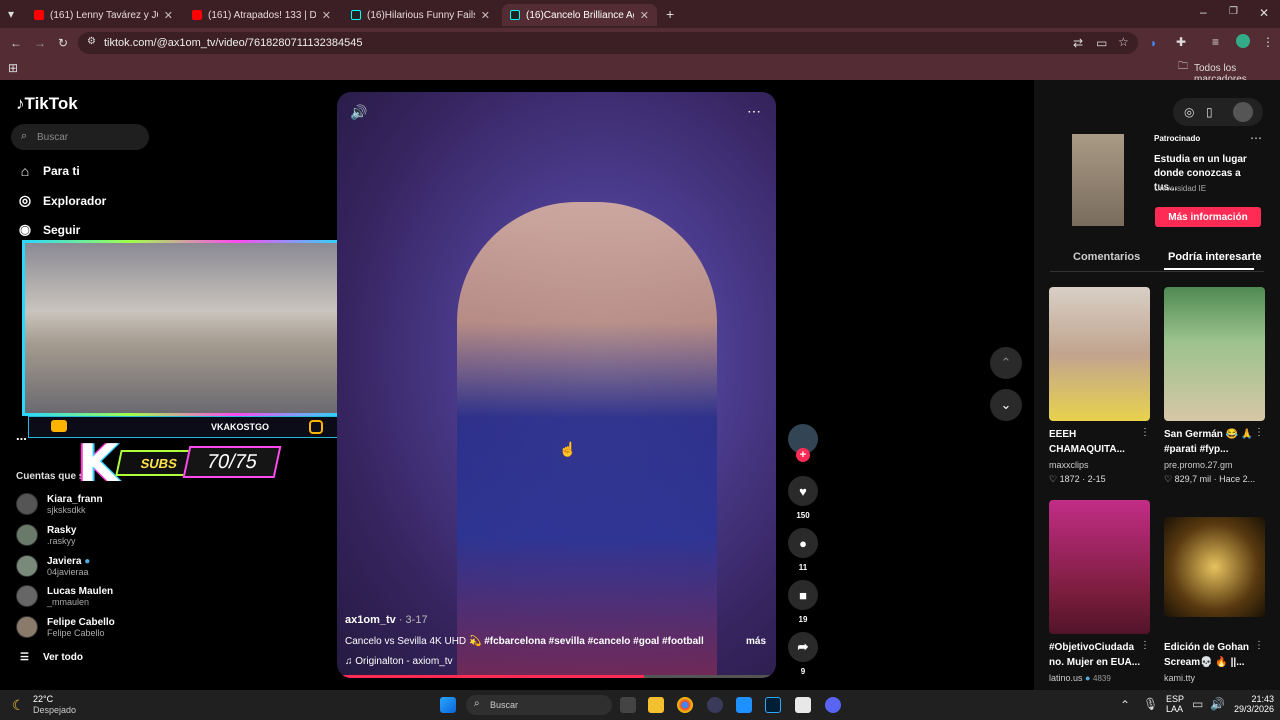 This screenshot has width=1280, height=720. Describe the element at coordinates (773, 705) in the screenshot. I see `photoshop-icon` at that location.